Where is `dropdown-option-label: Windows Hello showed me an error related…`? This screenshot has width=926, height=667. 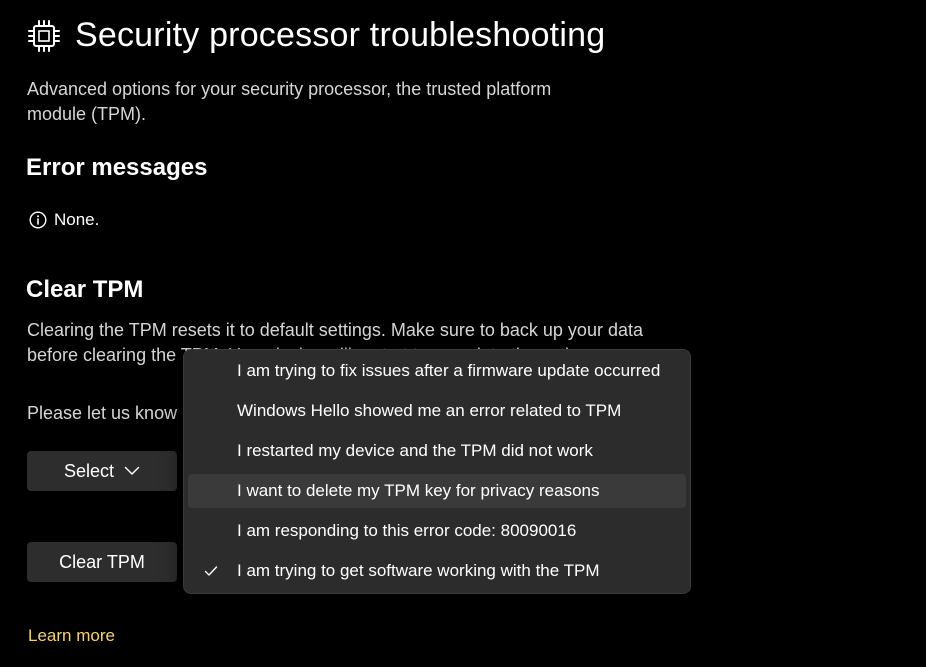 dropdown-option-label: Windows Hello showed me an error related… is located at coordinates (429, 410).